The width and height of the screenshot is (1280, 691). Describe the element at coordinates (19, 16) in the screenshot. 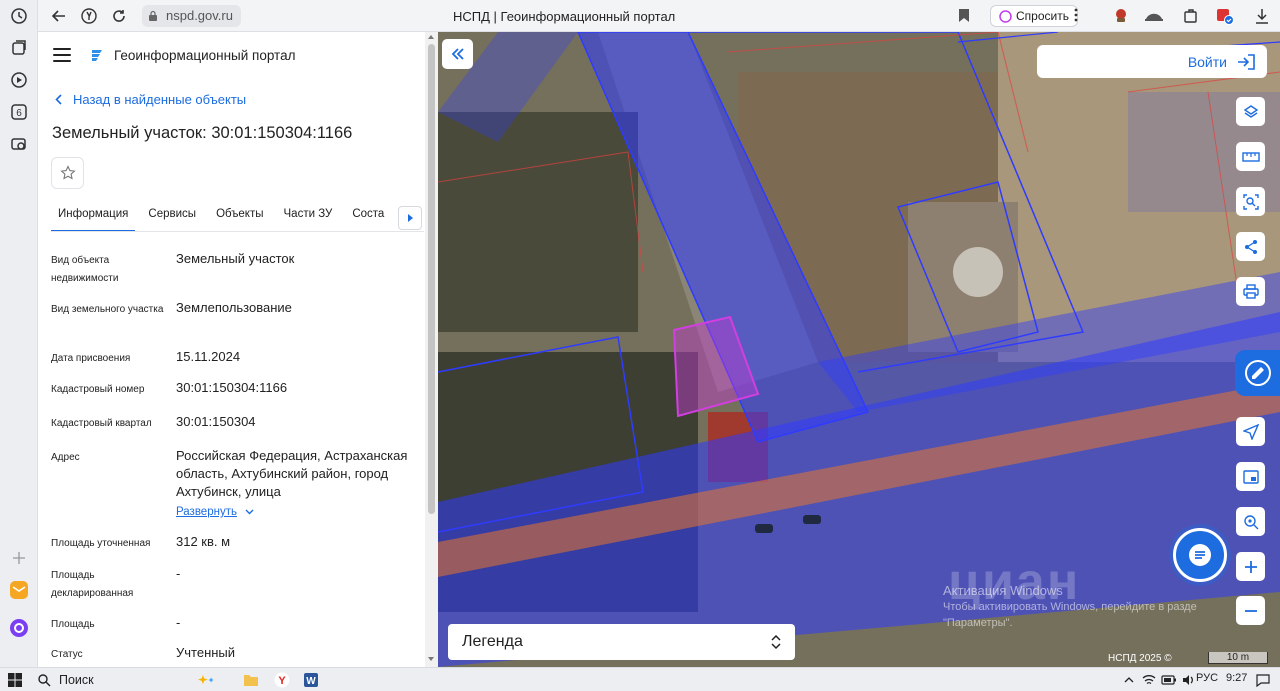

I see `history-icon` at that location.